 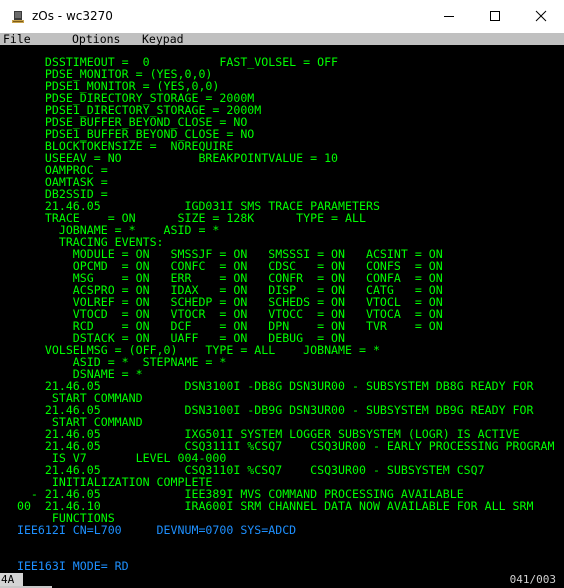 What do you see at coordinates (163, 39) in the screenshot?
I see `menu-keypad: Keypad` at bounding box center [163, 39].